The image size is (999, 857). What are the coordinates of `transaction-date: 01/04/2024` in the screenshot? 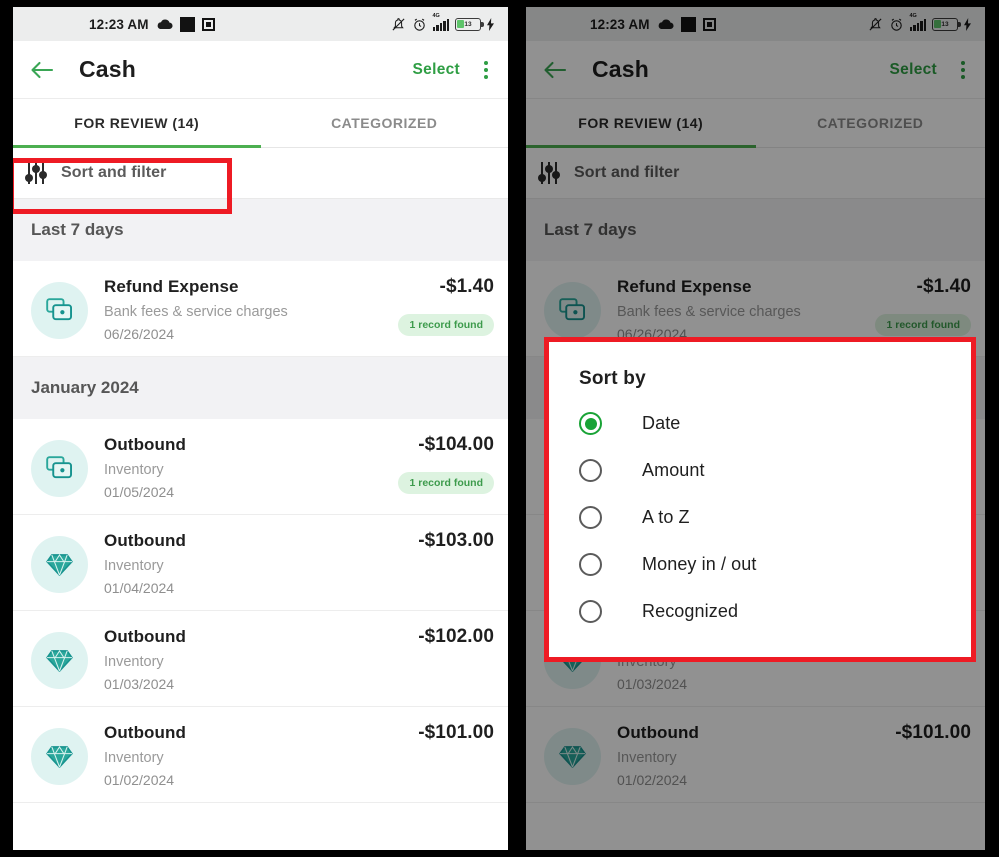 It's located at (139, 588).